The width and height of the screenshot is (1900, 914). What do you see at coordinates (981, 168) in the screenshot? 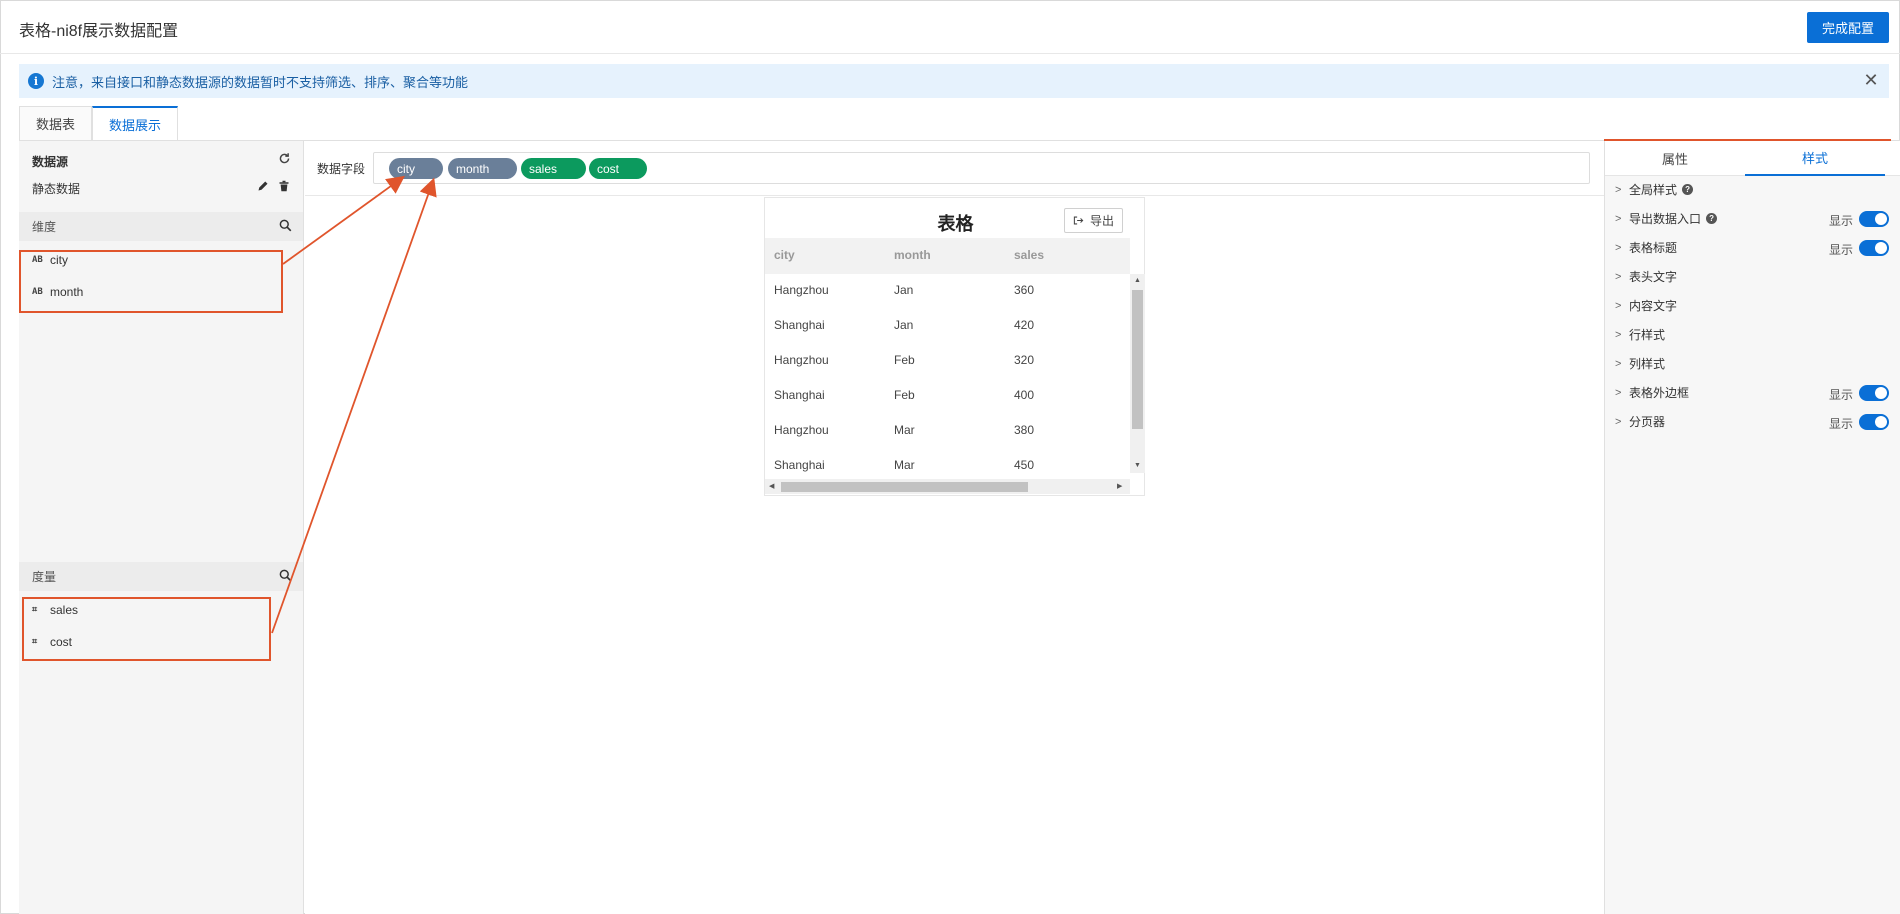
I see `data-fields-dropzone: city month sales cost` at bounding box center [981, 168].